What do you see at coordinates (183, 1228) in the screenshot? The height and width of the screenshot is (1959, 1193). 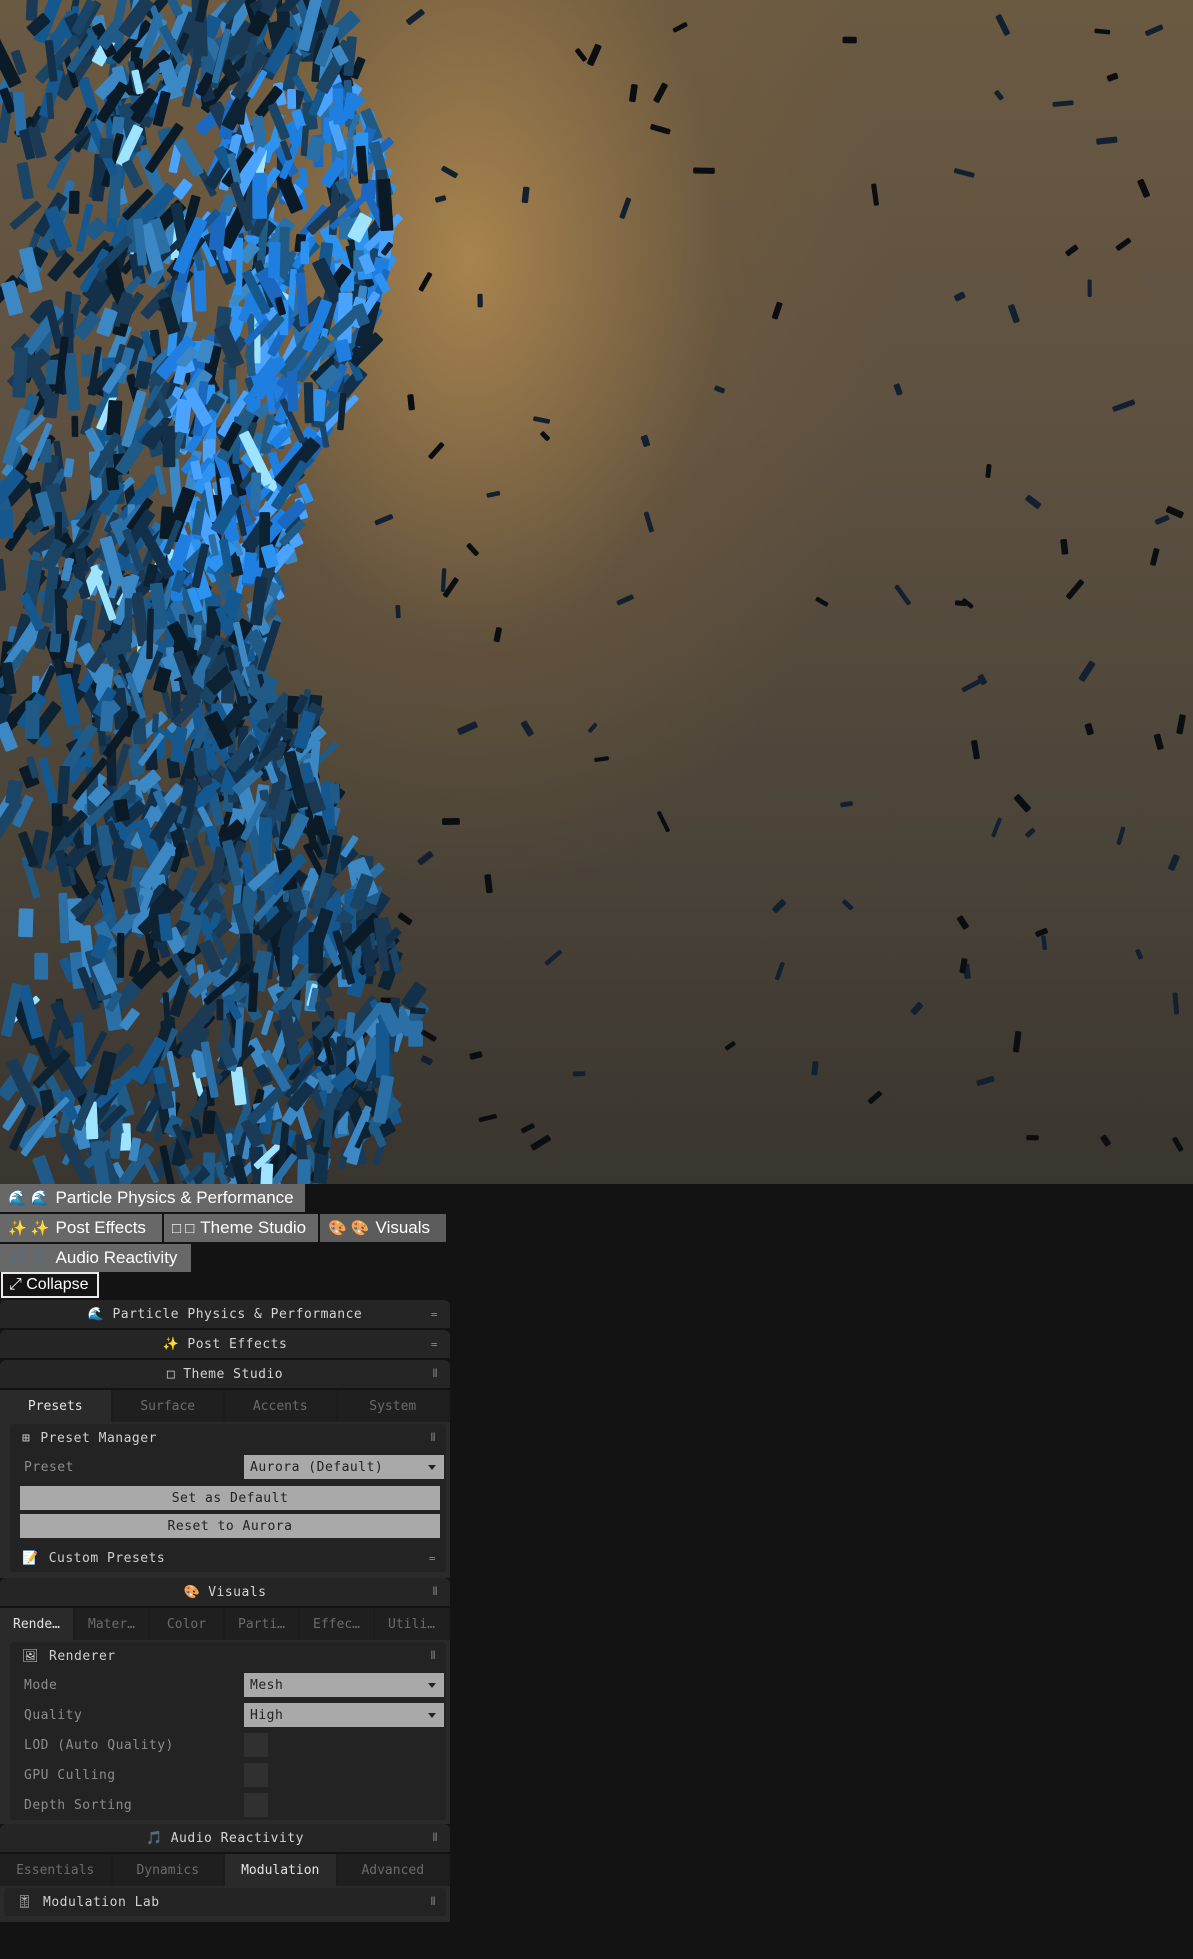 I see `square-icon: □ □` at bounding box center [183, 1228].